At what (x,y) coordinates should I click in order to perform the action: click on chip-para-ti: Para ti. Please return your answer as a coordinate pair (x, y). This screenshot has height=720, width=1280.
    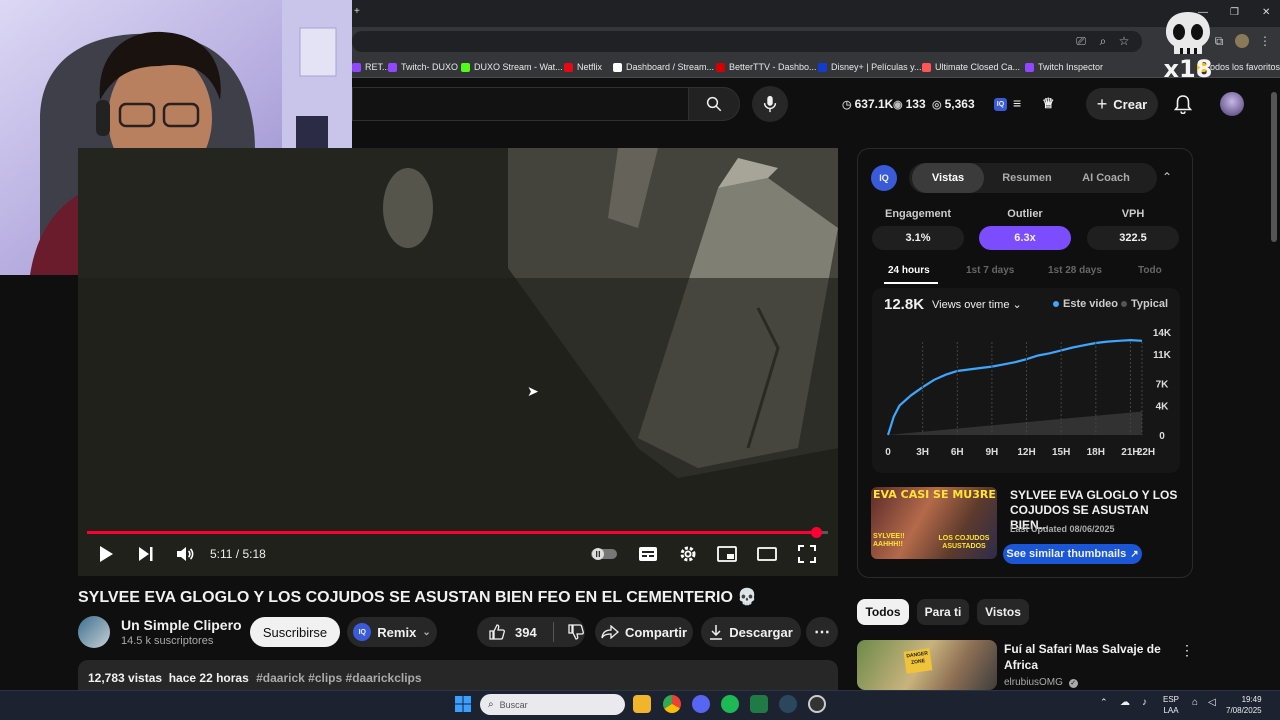
    Looking at the image, I should click on (943, 612).